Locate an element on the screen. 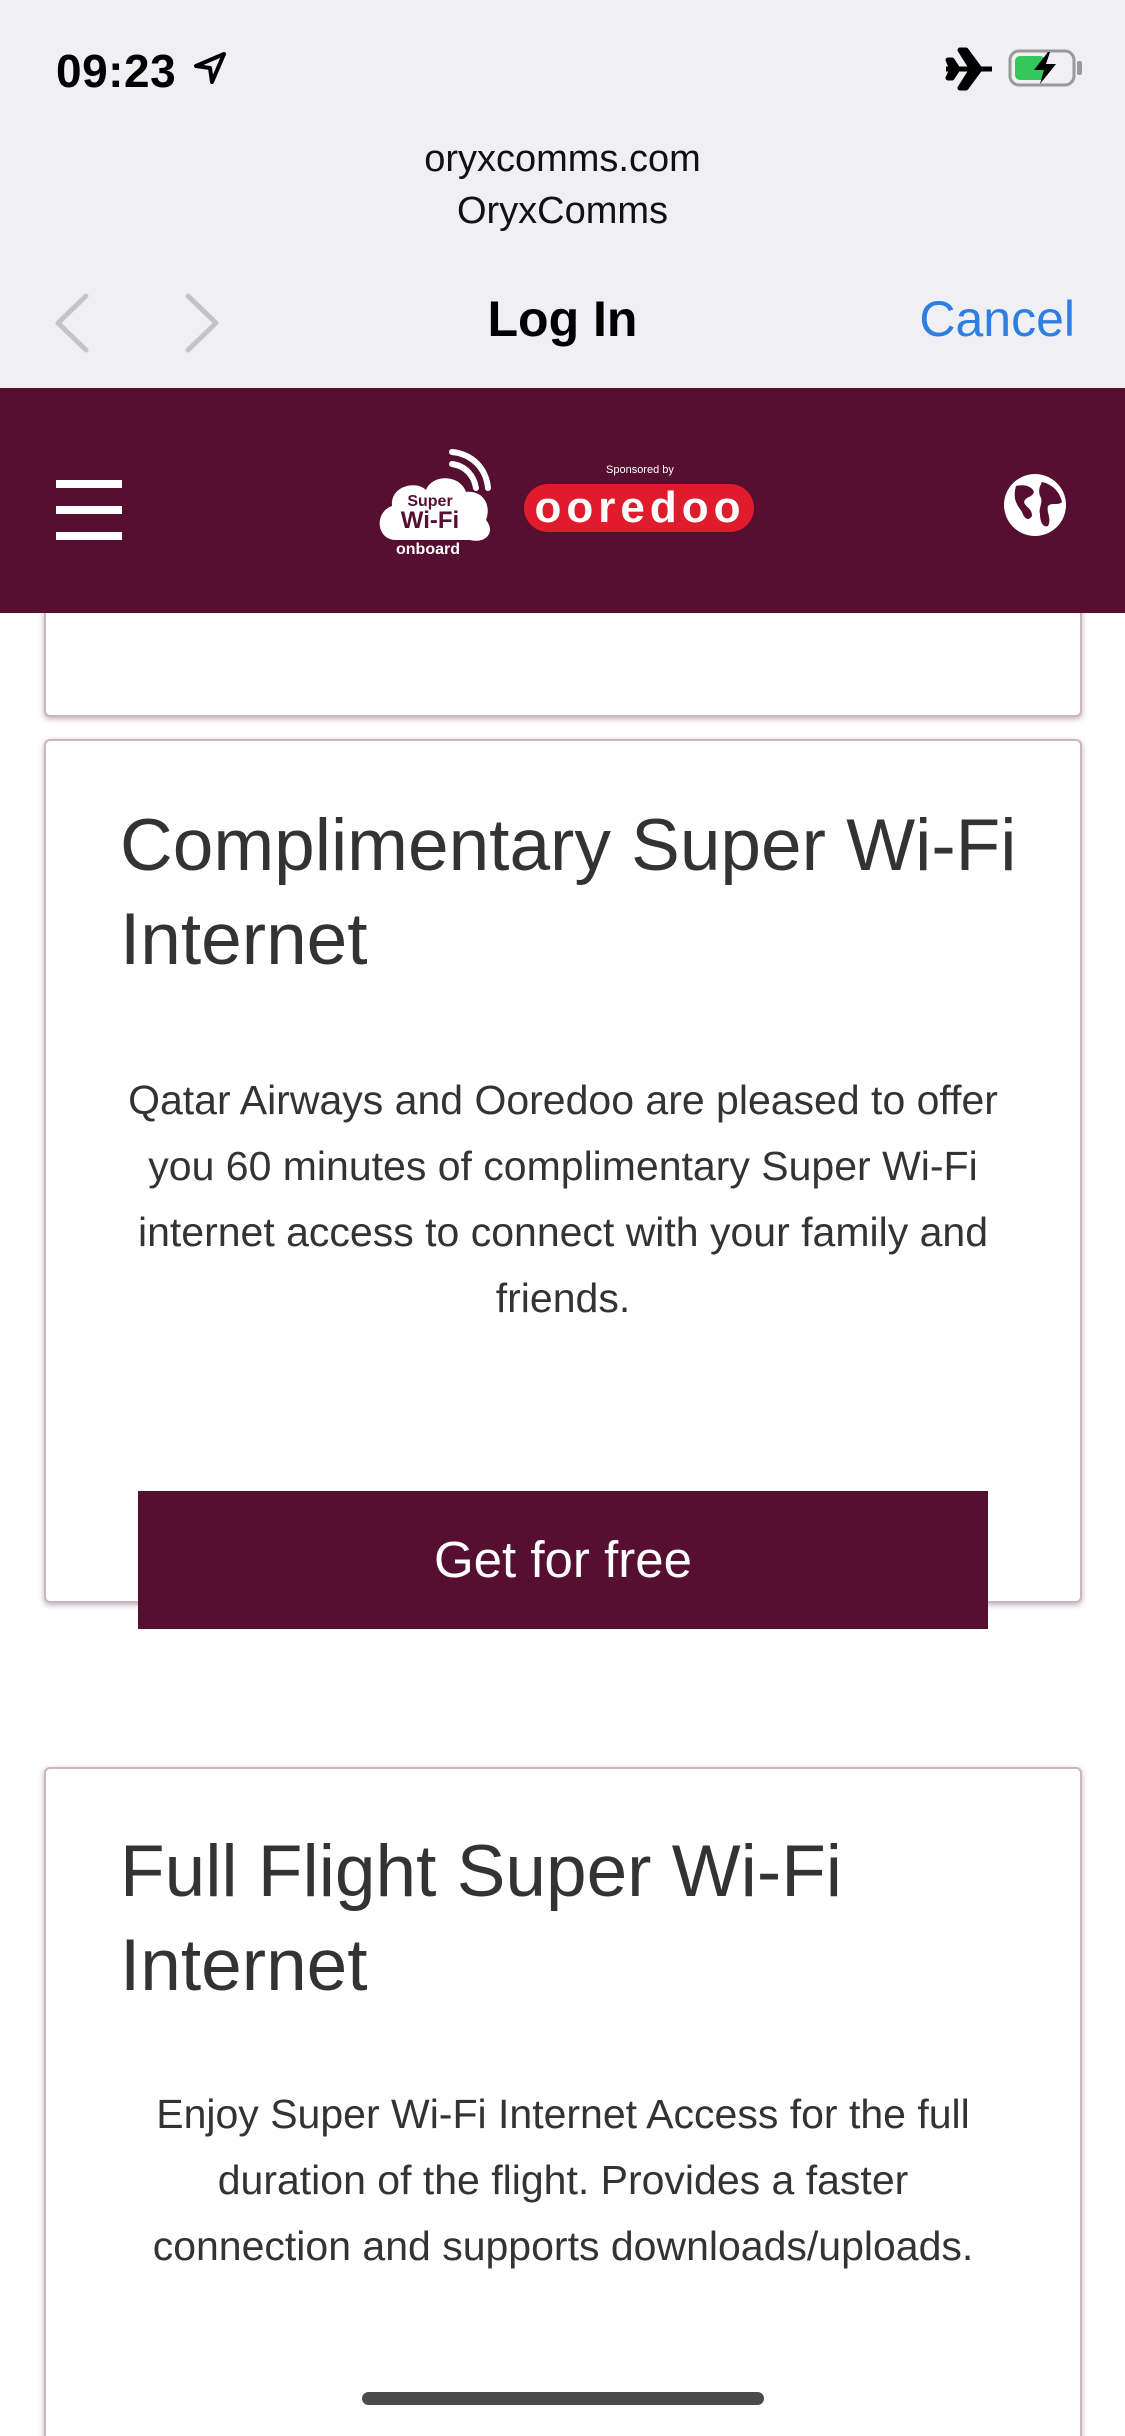 The height and width of the screenshot is (2436, 1125). card-title: Complimentary Super Wi-Fi Internet is located at coordinates (568, 892).